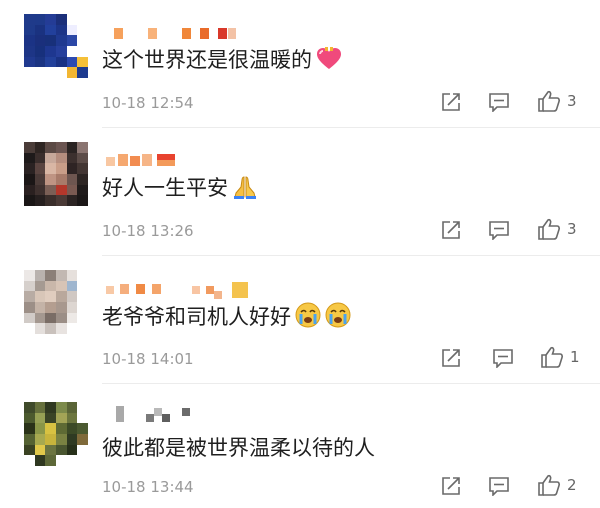 The width and height of the screenshot is (600, 508). Describe the element at coordinates (207, 60) in the screenshot. I see `comment-text-content: 这个世界还是很温暖的` at that location.